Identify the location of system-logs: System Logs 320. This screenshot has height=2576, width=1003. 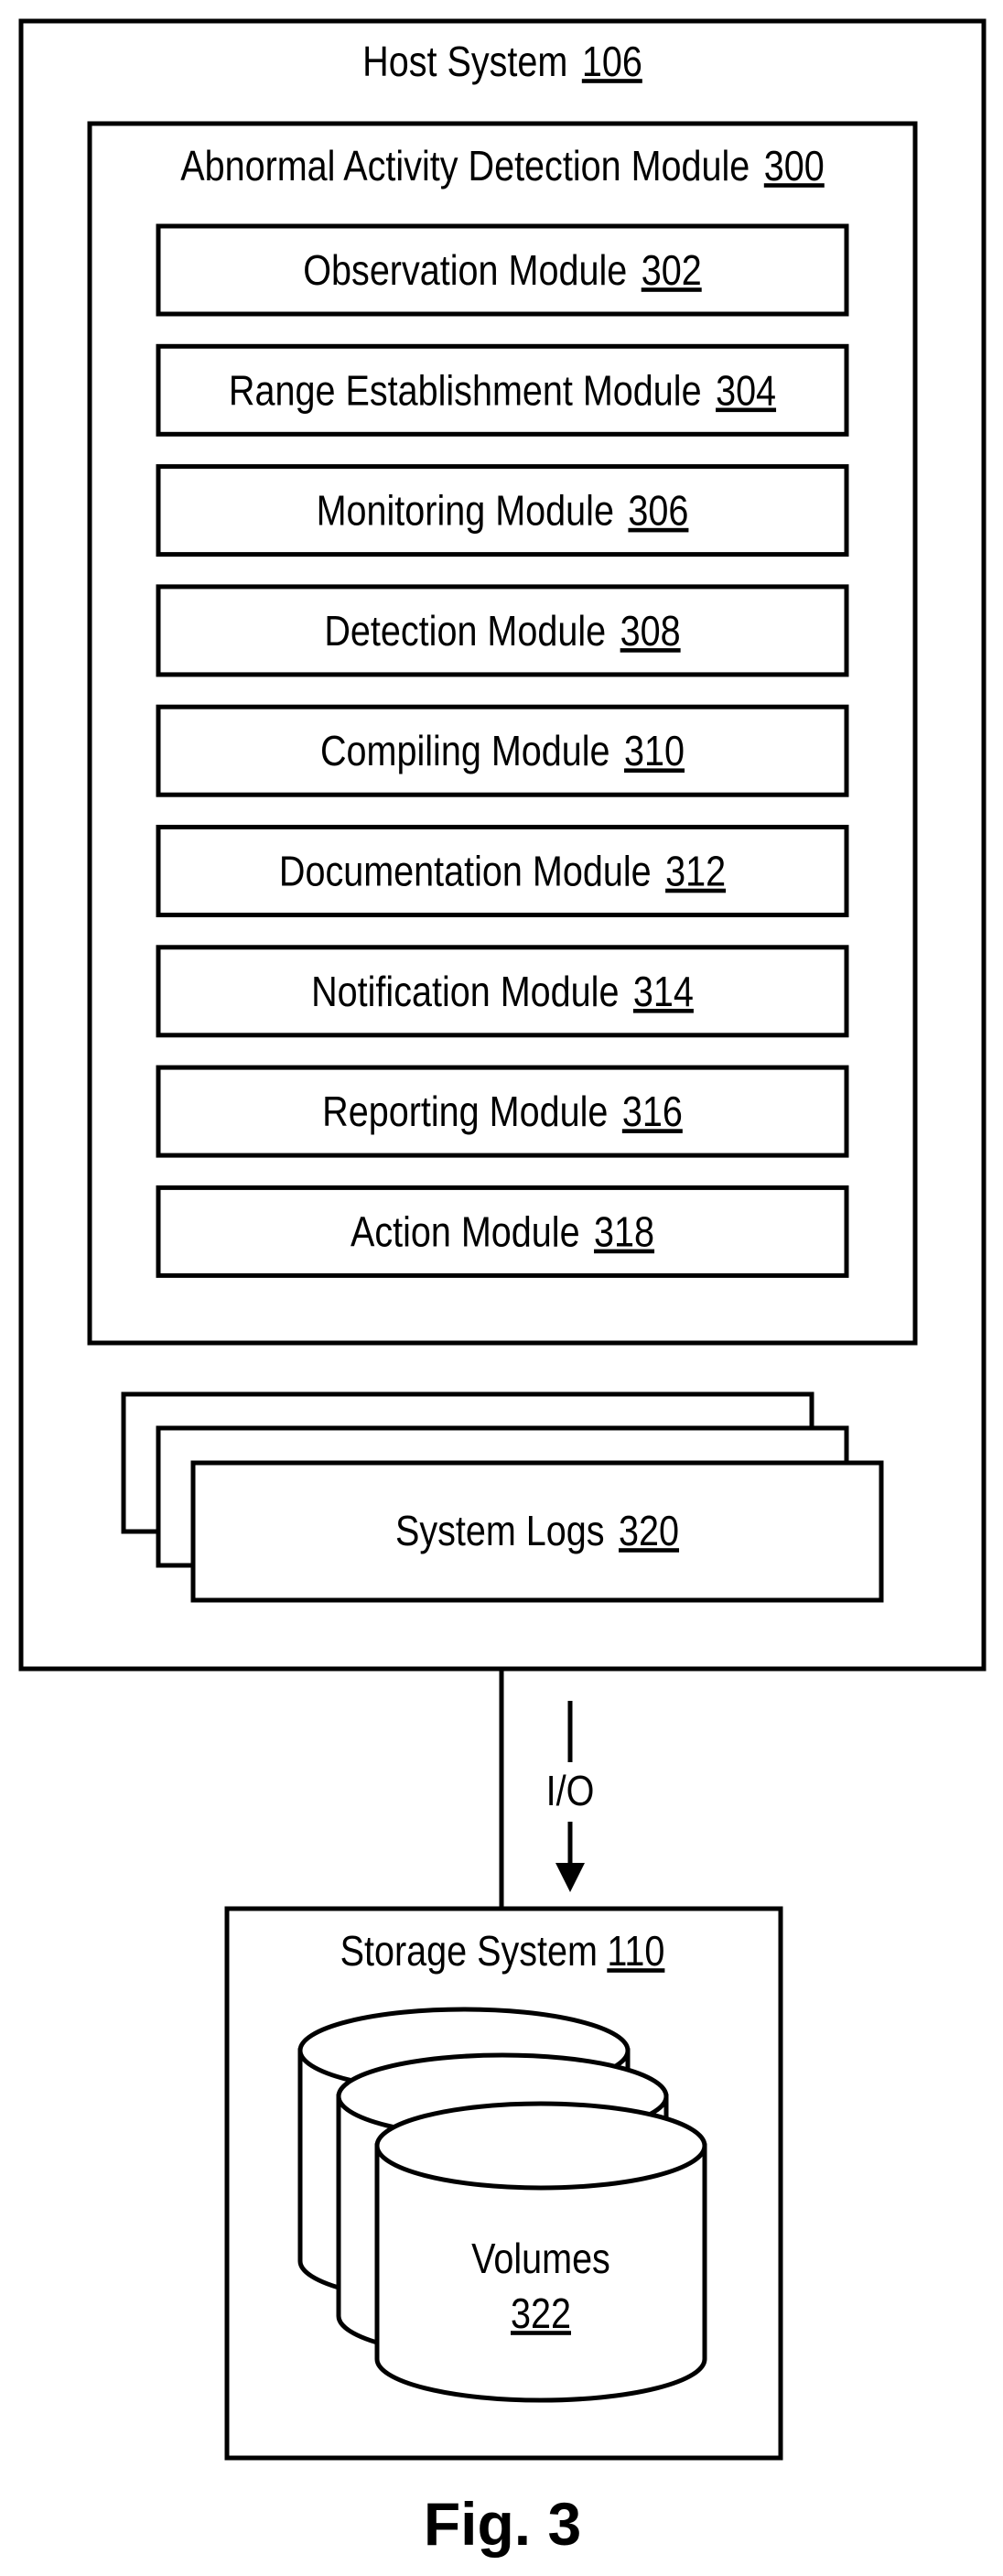
(502, 1497).